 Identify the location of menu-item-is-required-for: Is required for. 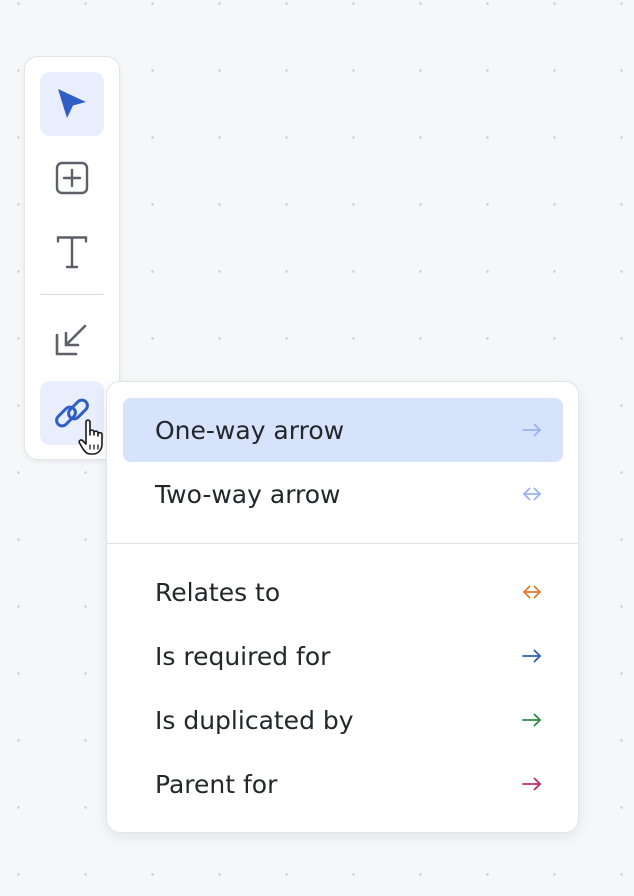
(343, 656).